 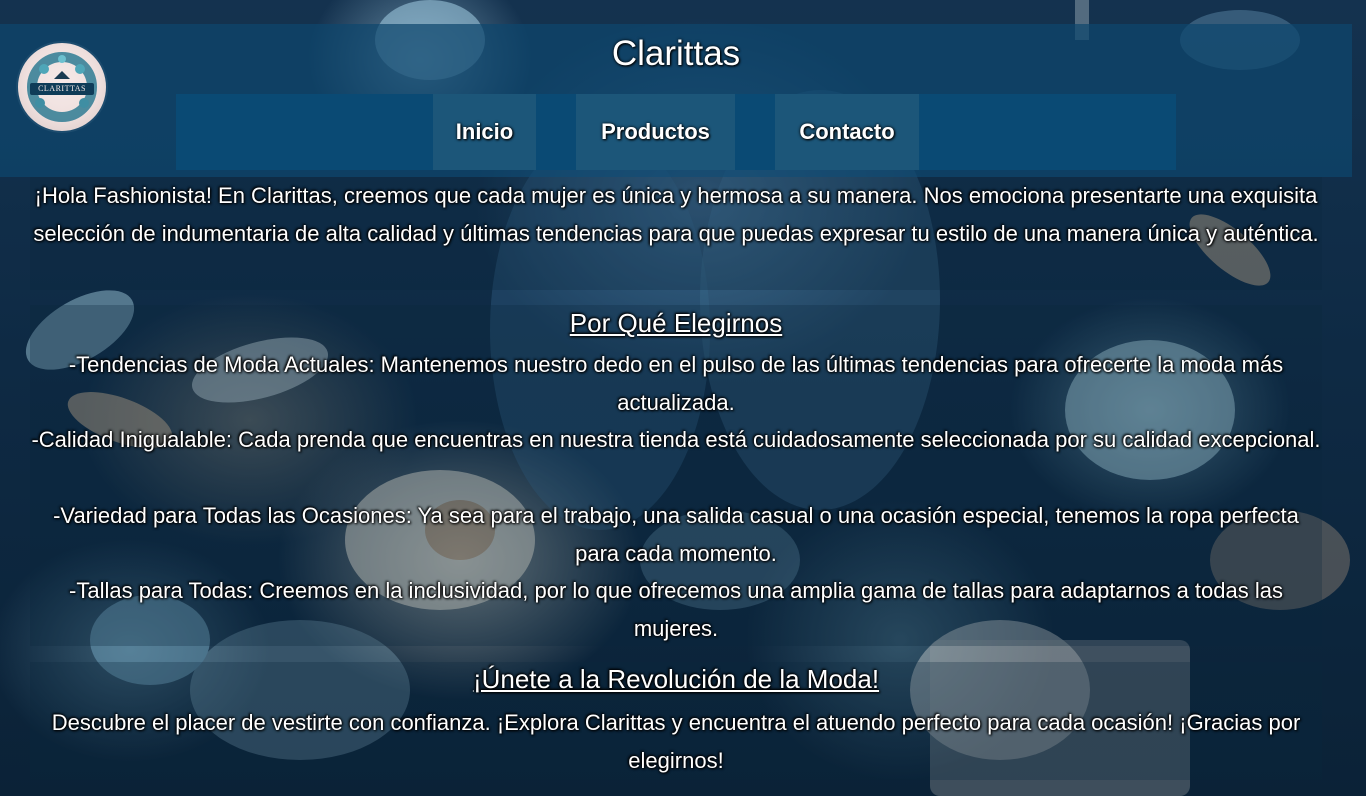 I want to click on why-heading: Por Qué Elegirnos, so click(x=676, y=323).